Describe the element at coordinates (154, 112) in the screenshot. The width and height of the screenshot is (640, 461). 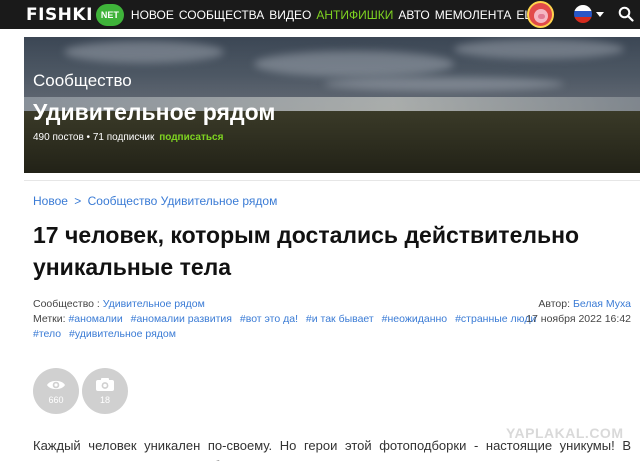
I see `community-title: Удивительное рядом` at that location.